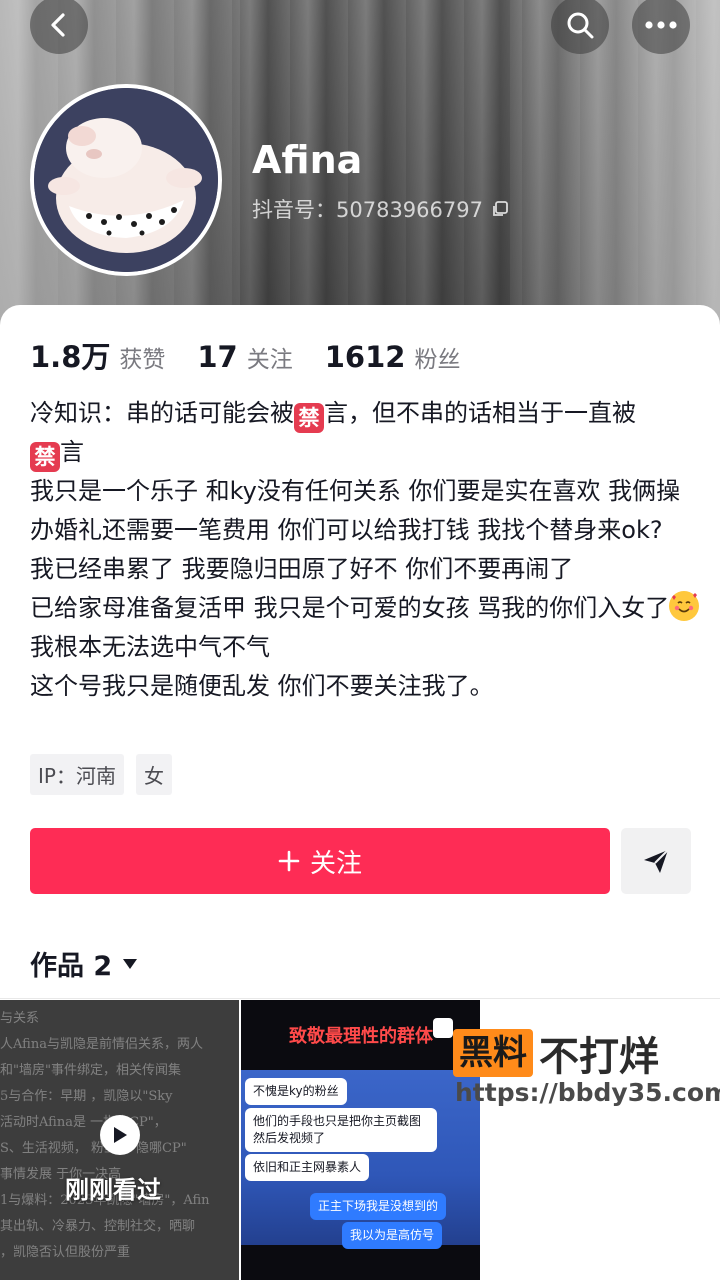 Image resolution: width=720 pixels, height=1280 pixels. I want to click on bio-line-5: 这个号我只是随便乱发 你们不要关注我了。, so click(262, 686).